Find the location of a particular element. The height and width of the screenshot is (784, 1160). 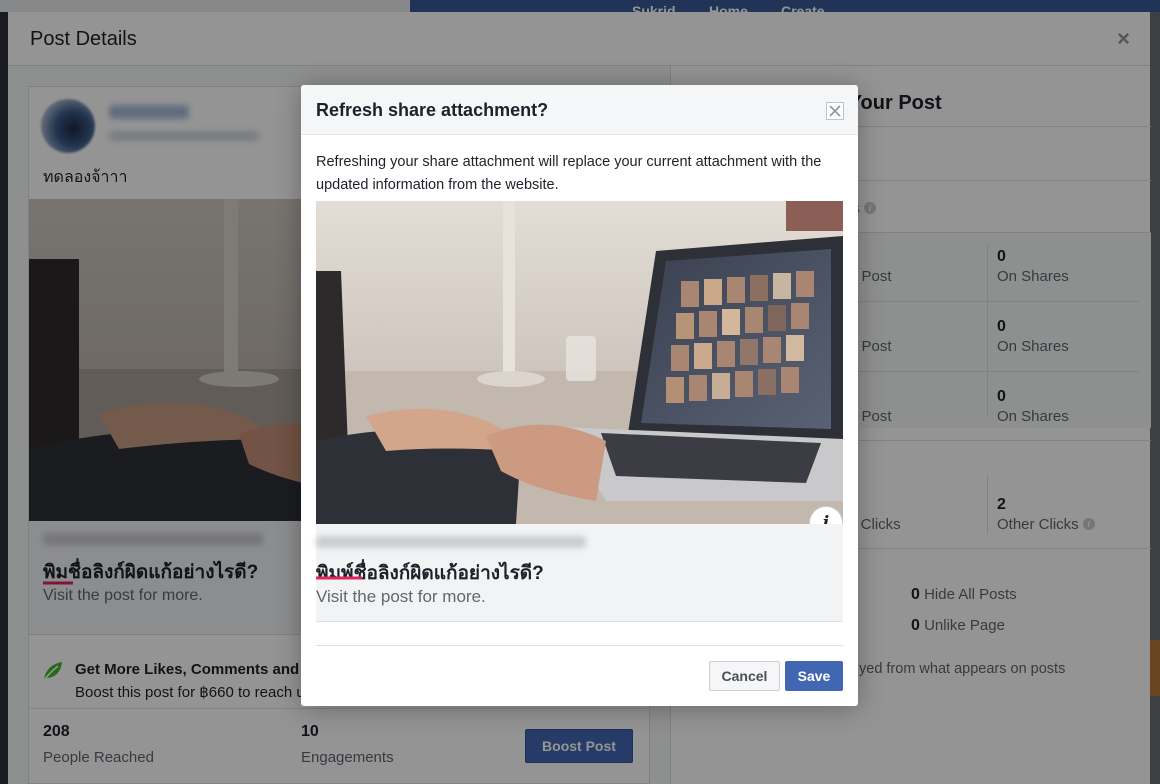

attachment-link-title: พิมพ์ชื่อลิงก์ผิดแก้อย่างไรดี? is located at coordinates (430, 573).